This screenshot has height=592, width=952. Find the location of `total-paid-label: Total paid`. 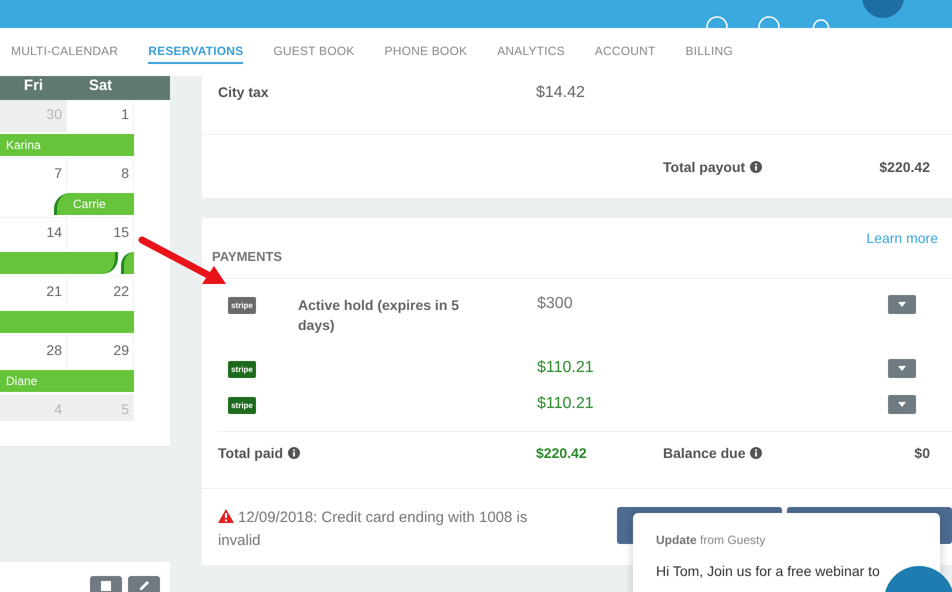

total-paid-label: Total paid is located at coordinates (251, 453).